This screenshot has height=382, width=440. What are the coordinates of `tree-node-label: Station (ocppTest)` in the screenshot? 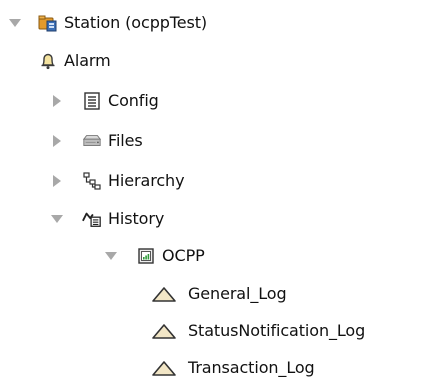 It's located at (136, 22).